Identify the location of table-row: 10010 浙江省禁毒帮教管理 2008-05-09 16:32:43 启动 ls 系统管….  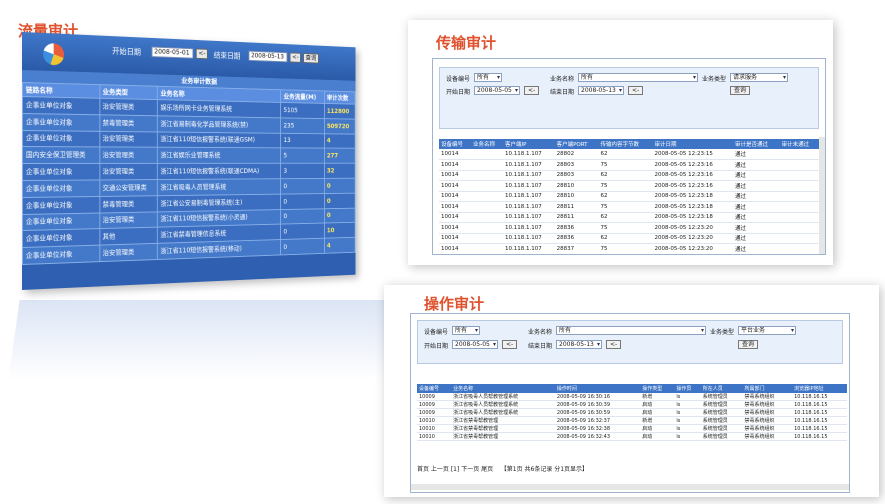
(632, 437).